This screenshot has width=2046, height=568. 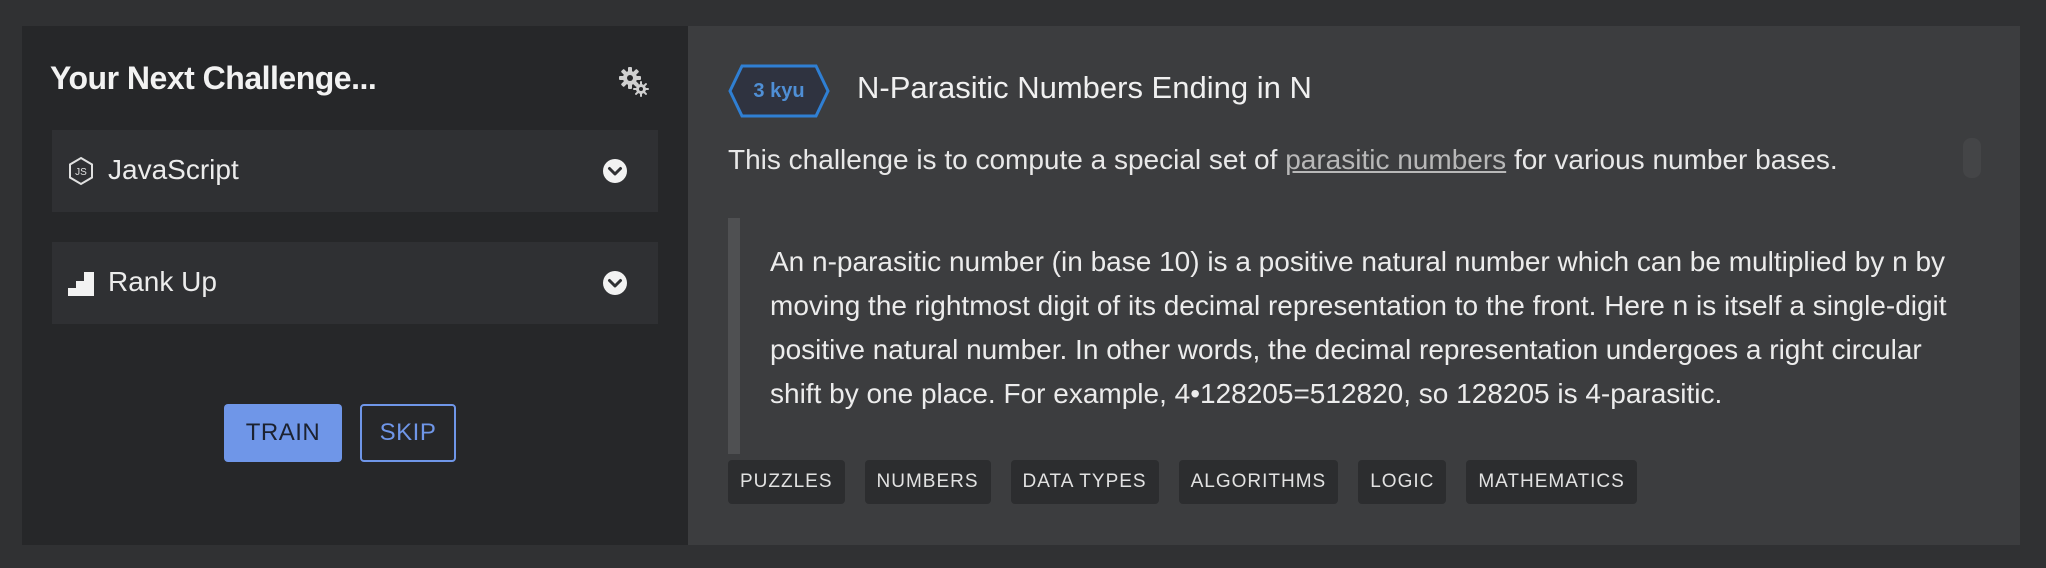 What do you see at coordinates (1258, 482) in the screenshot?
I see `tag-algorithms: ALGORITHMS` at bounding box center [1258, 482].